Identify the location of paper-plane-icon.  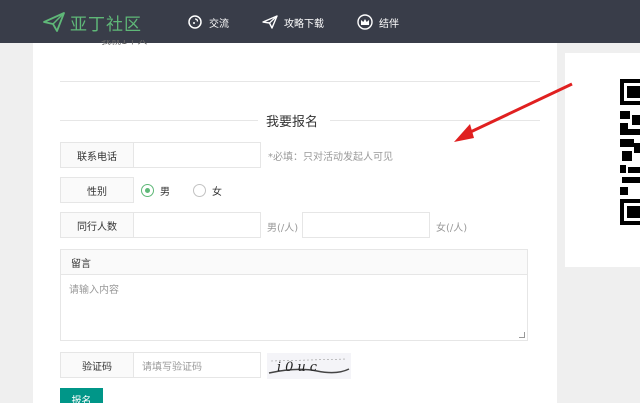
(270, 22).